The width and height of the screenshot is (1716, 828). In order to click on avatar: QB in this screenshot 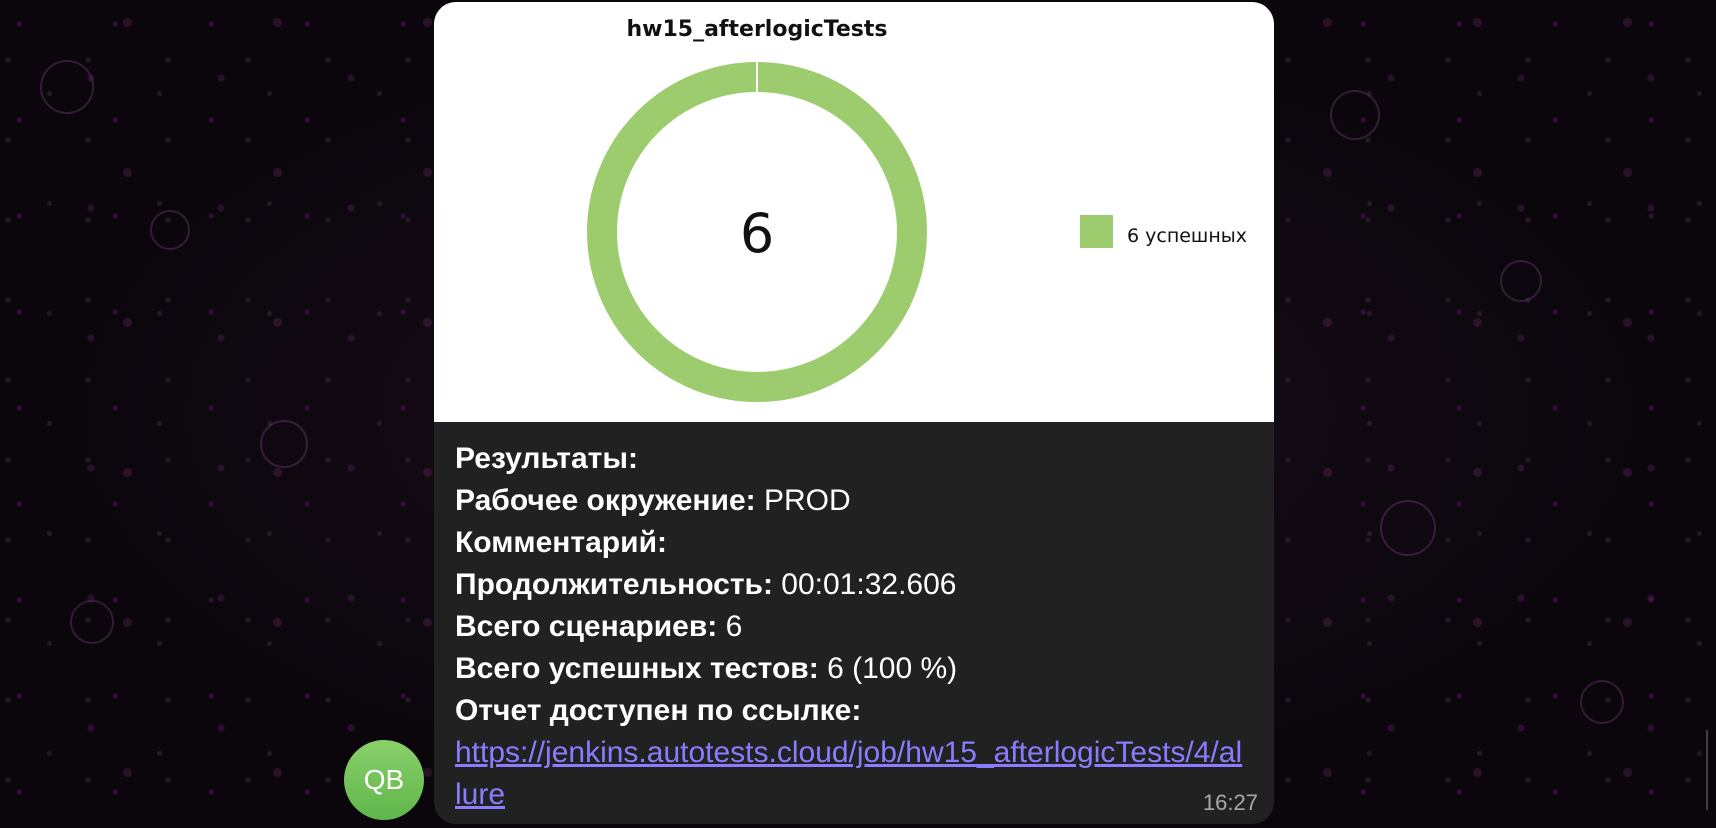, I will do `click(384, 780)`.